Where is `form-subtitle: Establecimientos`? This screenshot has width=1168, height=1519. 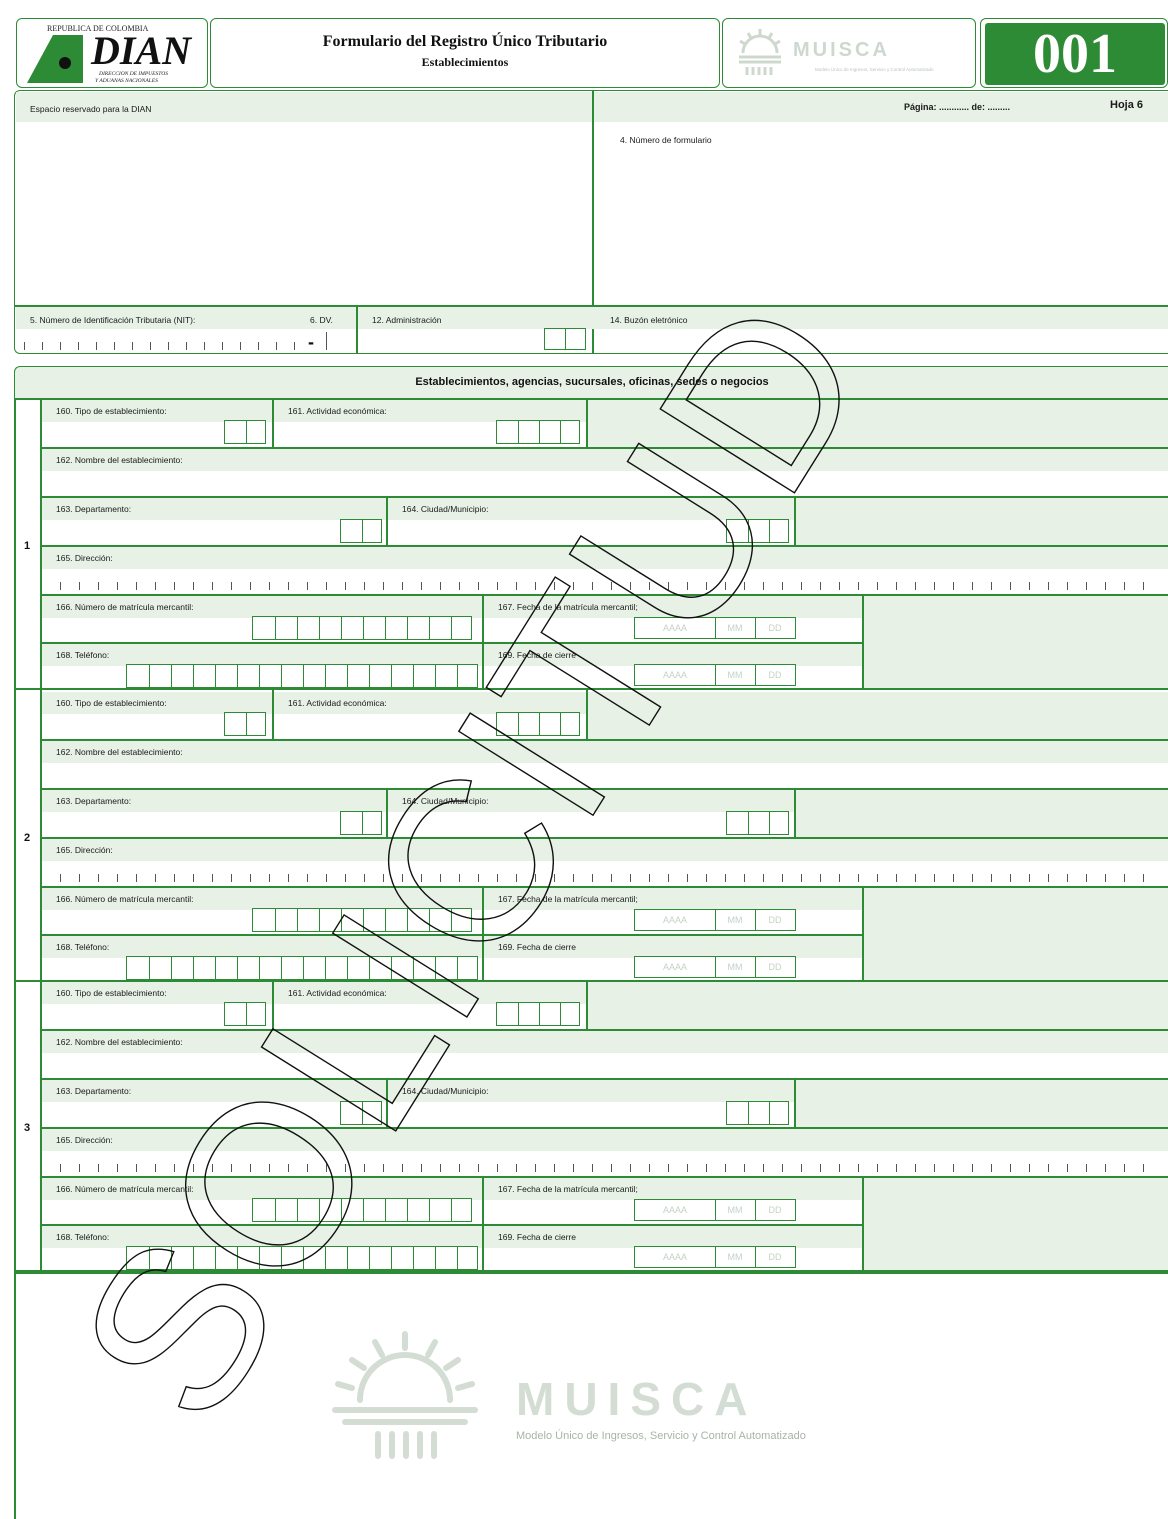
form-subtitle: Establecimientos is located at coordinates (465, 62).